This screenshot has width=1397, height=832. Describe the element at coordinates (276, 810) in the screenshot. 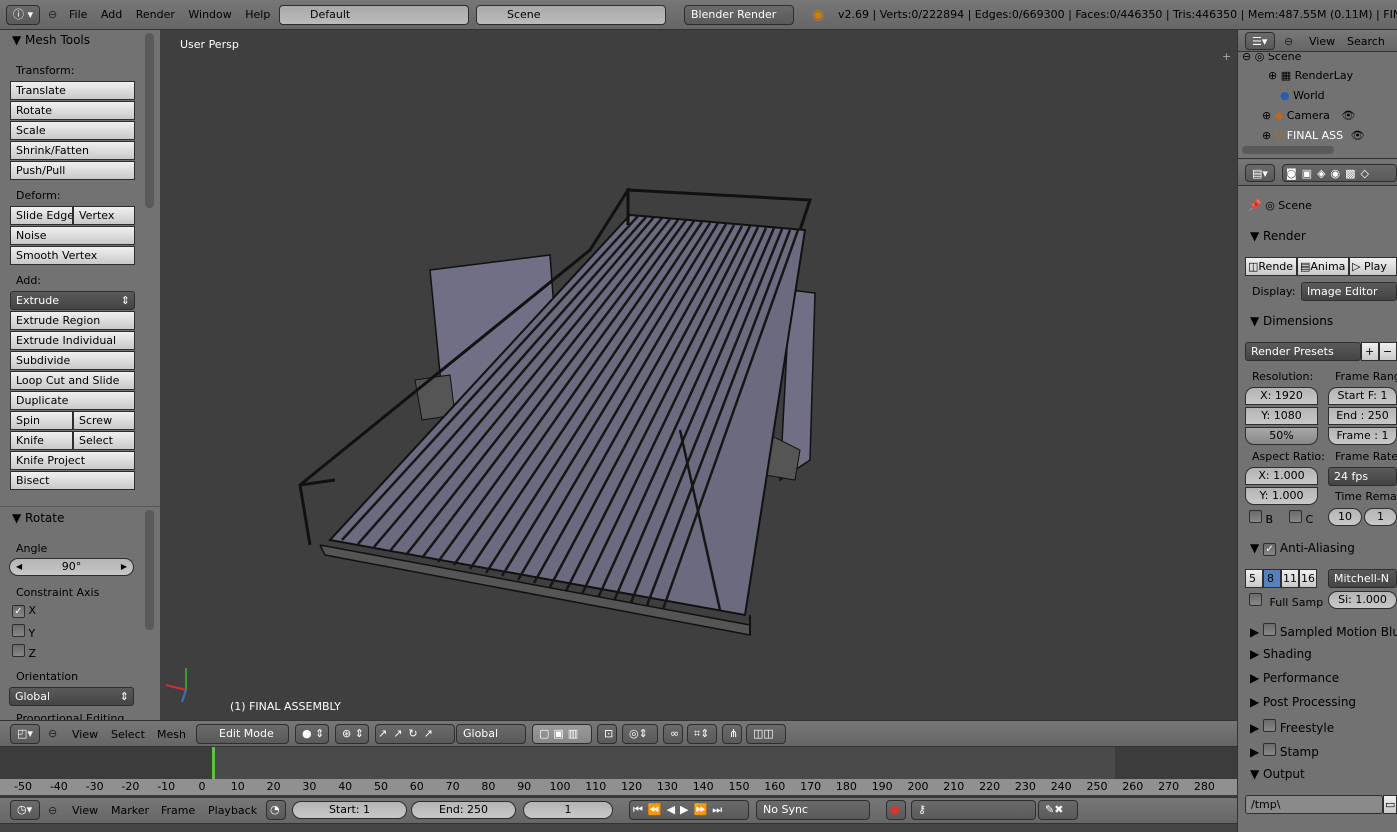

I see `preview-range-button: ◔` at that location.